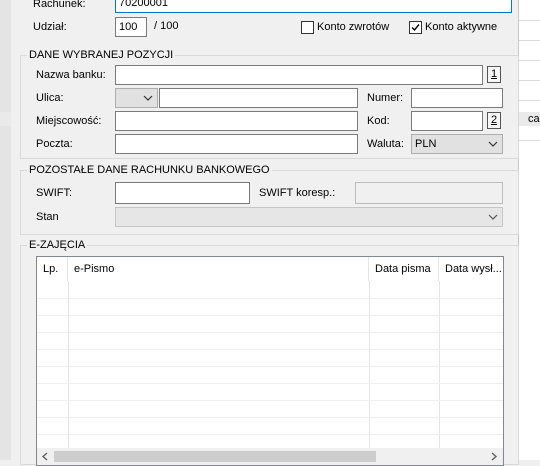 The image size is (540, 466). What do you see at coordinates (494, 120) in the screenshot?
I see `postal-lookup-button-2: 2` at bounding box center [494, 120].